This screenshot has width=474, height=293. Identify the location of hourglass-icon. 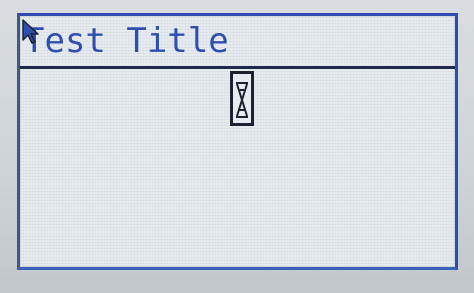
(242, 100).